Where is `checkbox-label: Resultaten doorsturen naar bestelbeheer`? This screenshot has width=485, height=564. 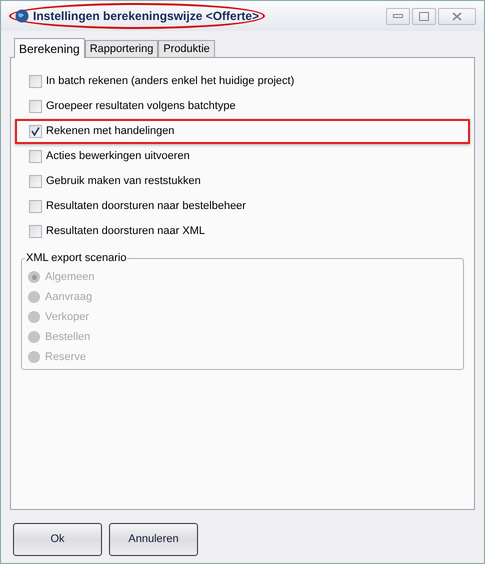
checkbox-label: Resultaten doorsturen naar bestelbeheer is located at coordinates (146, 206).